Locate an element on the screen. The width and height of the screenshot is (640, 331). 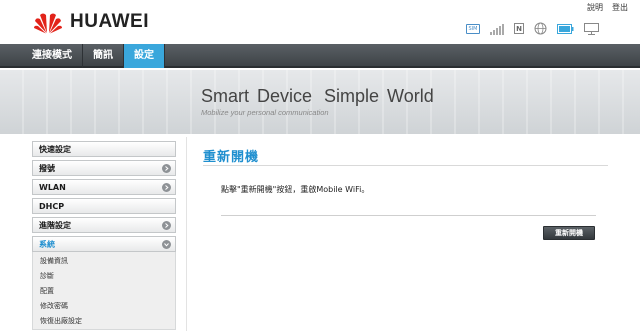
globe-icon is located at coordinates (540, 28).